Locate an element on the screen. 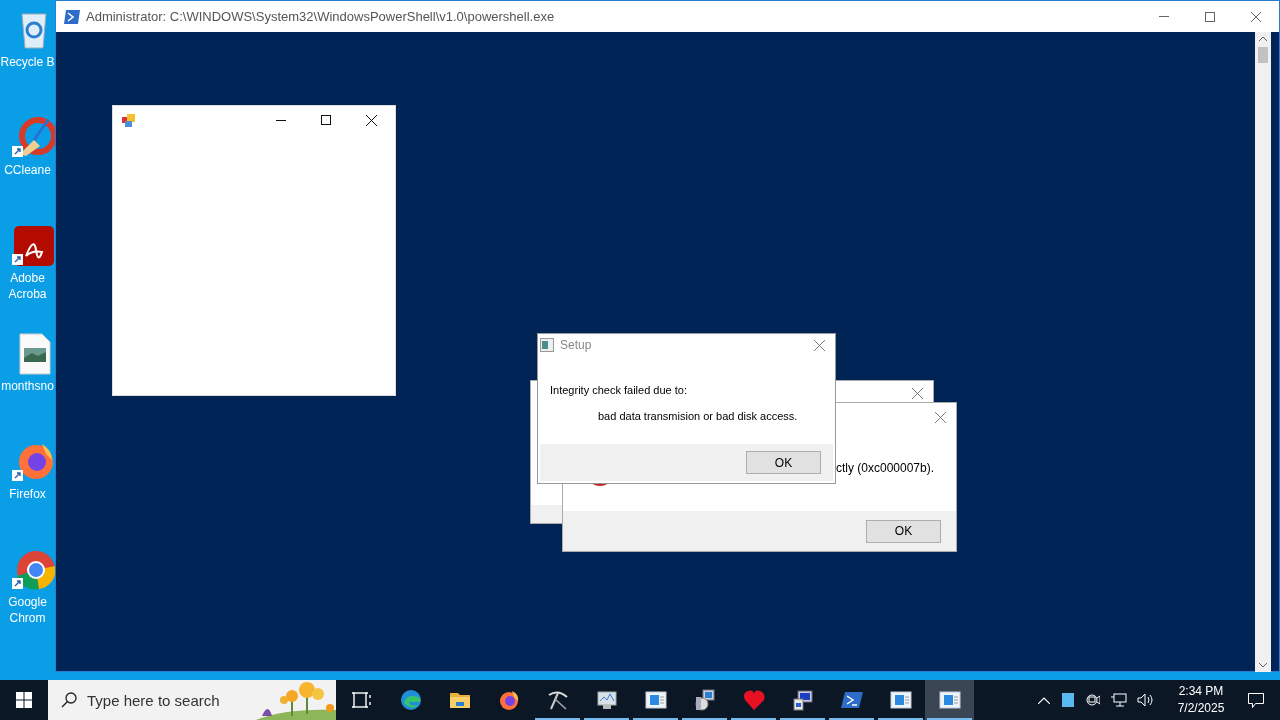 Image resolution: width=1280 pixels, height=720 pixels. webcam-icon is located at coordinates (1093, 700).